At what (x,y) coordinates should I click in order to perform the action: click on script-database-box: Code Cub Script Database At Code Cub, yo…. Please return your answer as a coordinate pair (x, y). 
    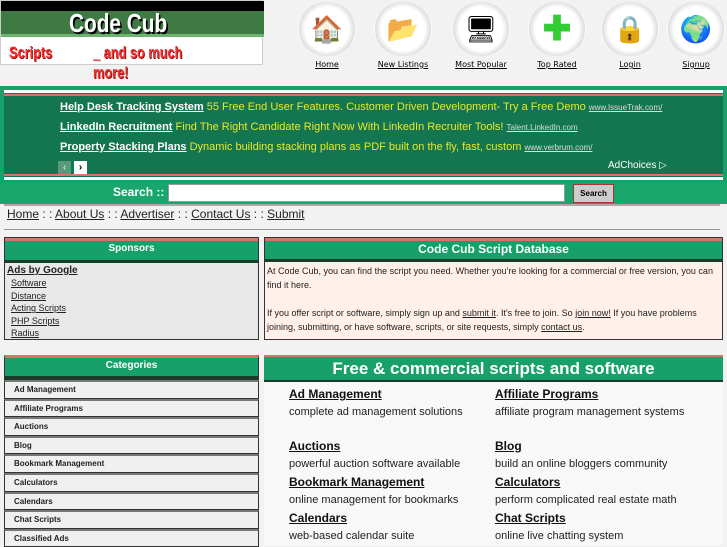
    Looking at the image, I should click on (493, 288).